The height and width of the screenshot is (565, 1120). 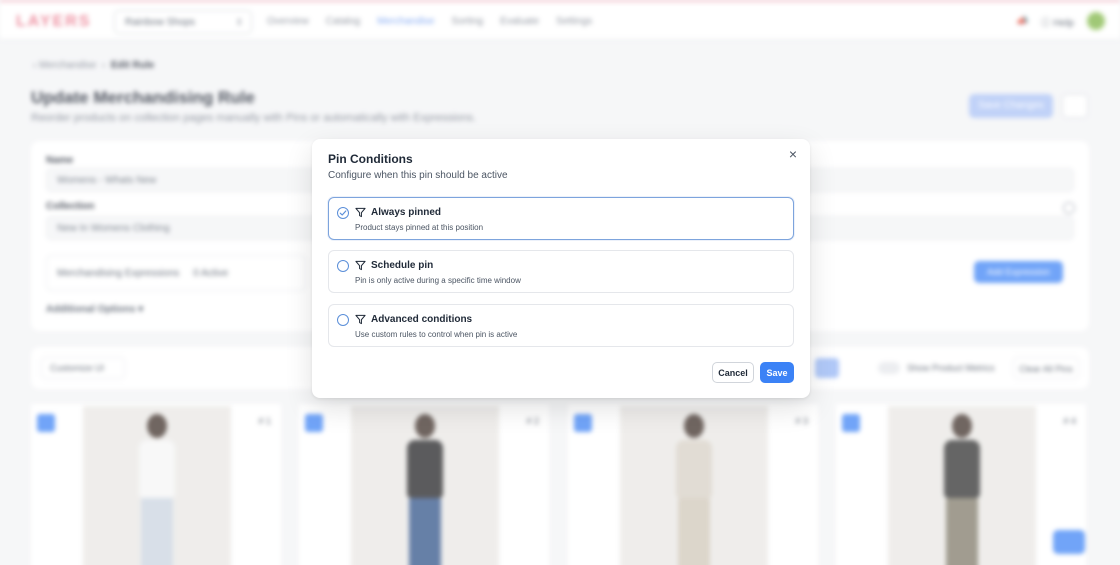 What do you see at coordinates (402, 265) in the screenshot?
I see `option-label: Schedule pin` at bounding box center [402, 265].